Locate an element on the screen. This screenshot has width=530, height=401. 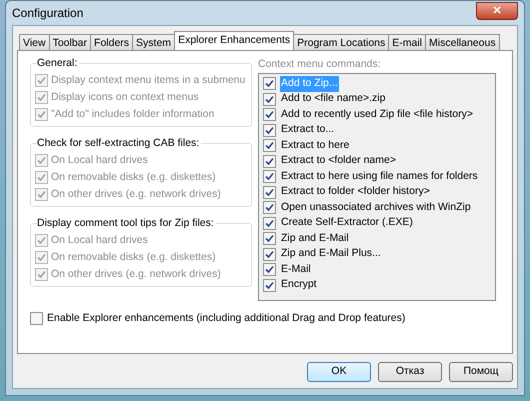
option-label: Enable Explorer enhancements (including additional Drag and Drop features) is located at coordinates (226, 318).